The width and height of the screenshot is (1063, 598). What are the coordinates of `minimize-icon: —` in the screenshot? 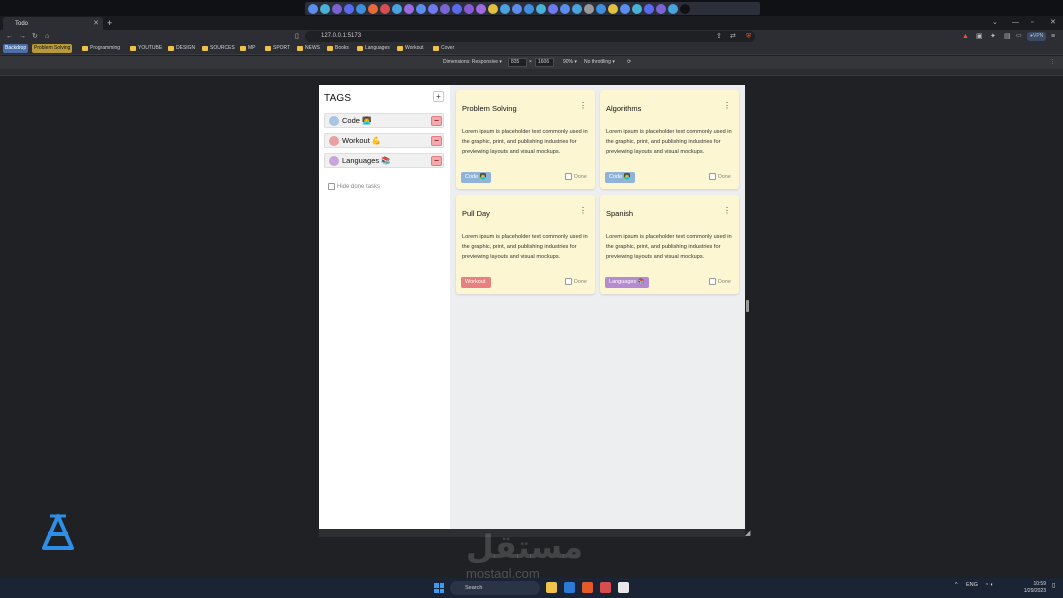 It's located at (1015, 23).